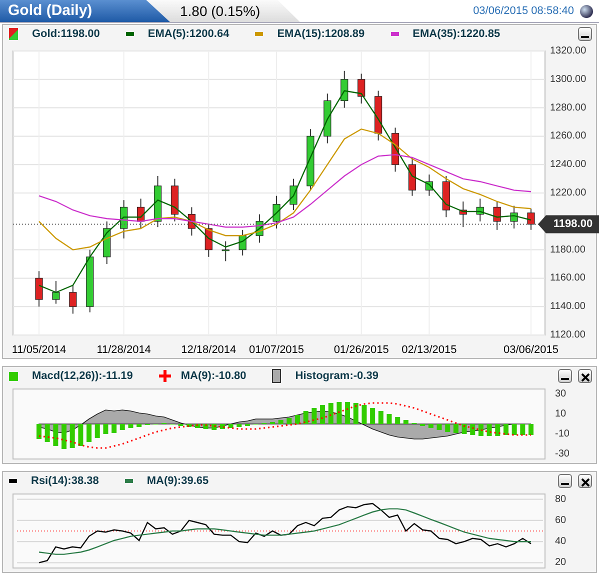 This screenshot has height=576, width=599. Describe the element at coordinates (531, 350) in the screenshot. I see `date-label: 03/06/2015` at that location.